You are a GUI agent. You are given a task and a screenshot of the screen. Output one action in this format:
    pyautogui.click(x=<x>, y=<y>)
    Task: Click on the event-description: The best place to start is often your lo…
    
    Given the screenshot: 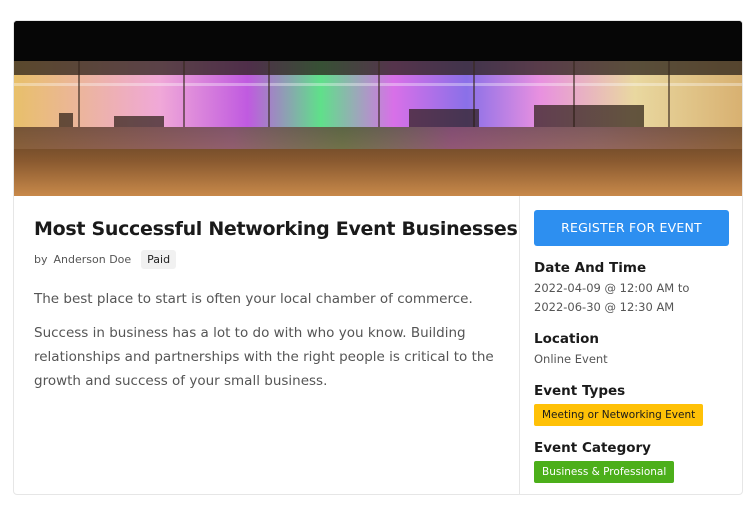 What is the action you would take?
    pyautogui.click(x=266, y=340)
    